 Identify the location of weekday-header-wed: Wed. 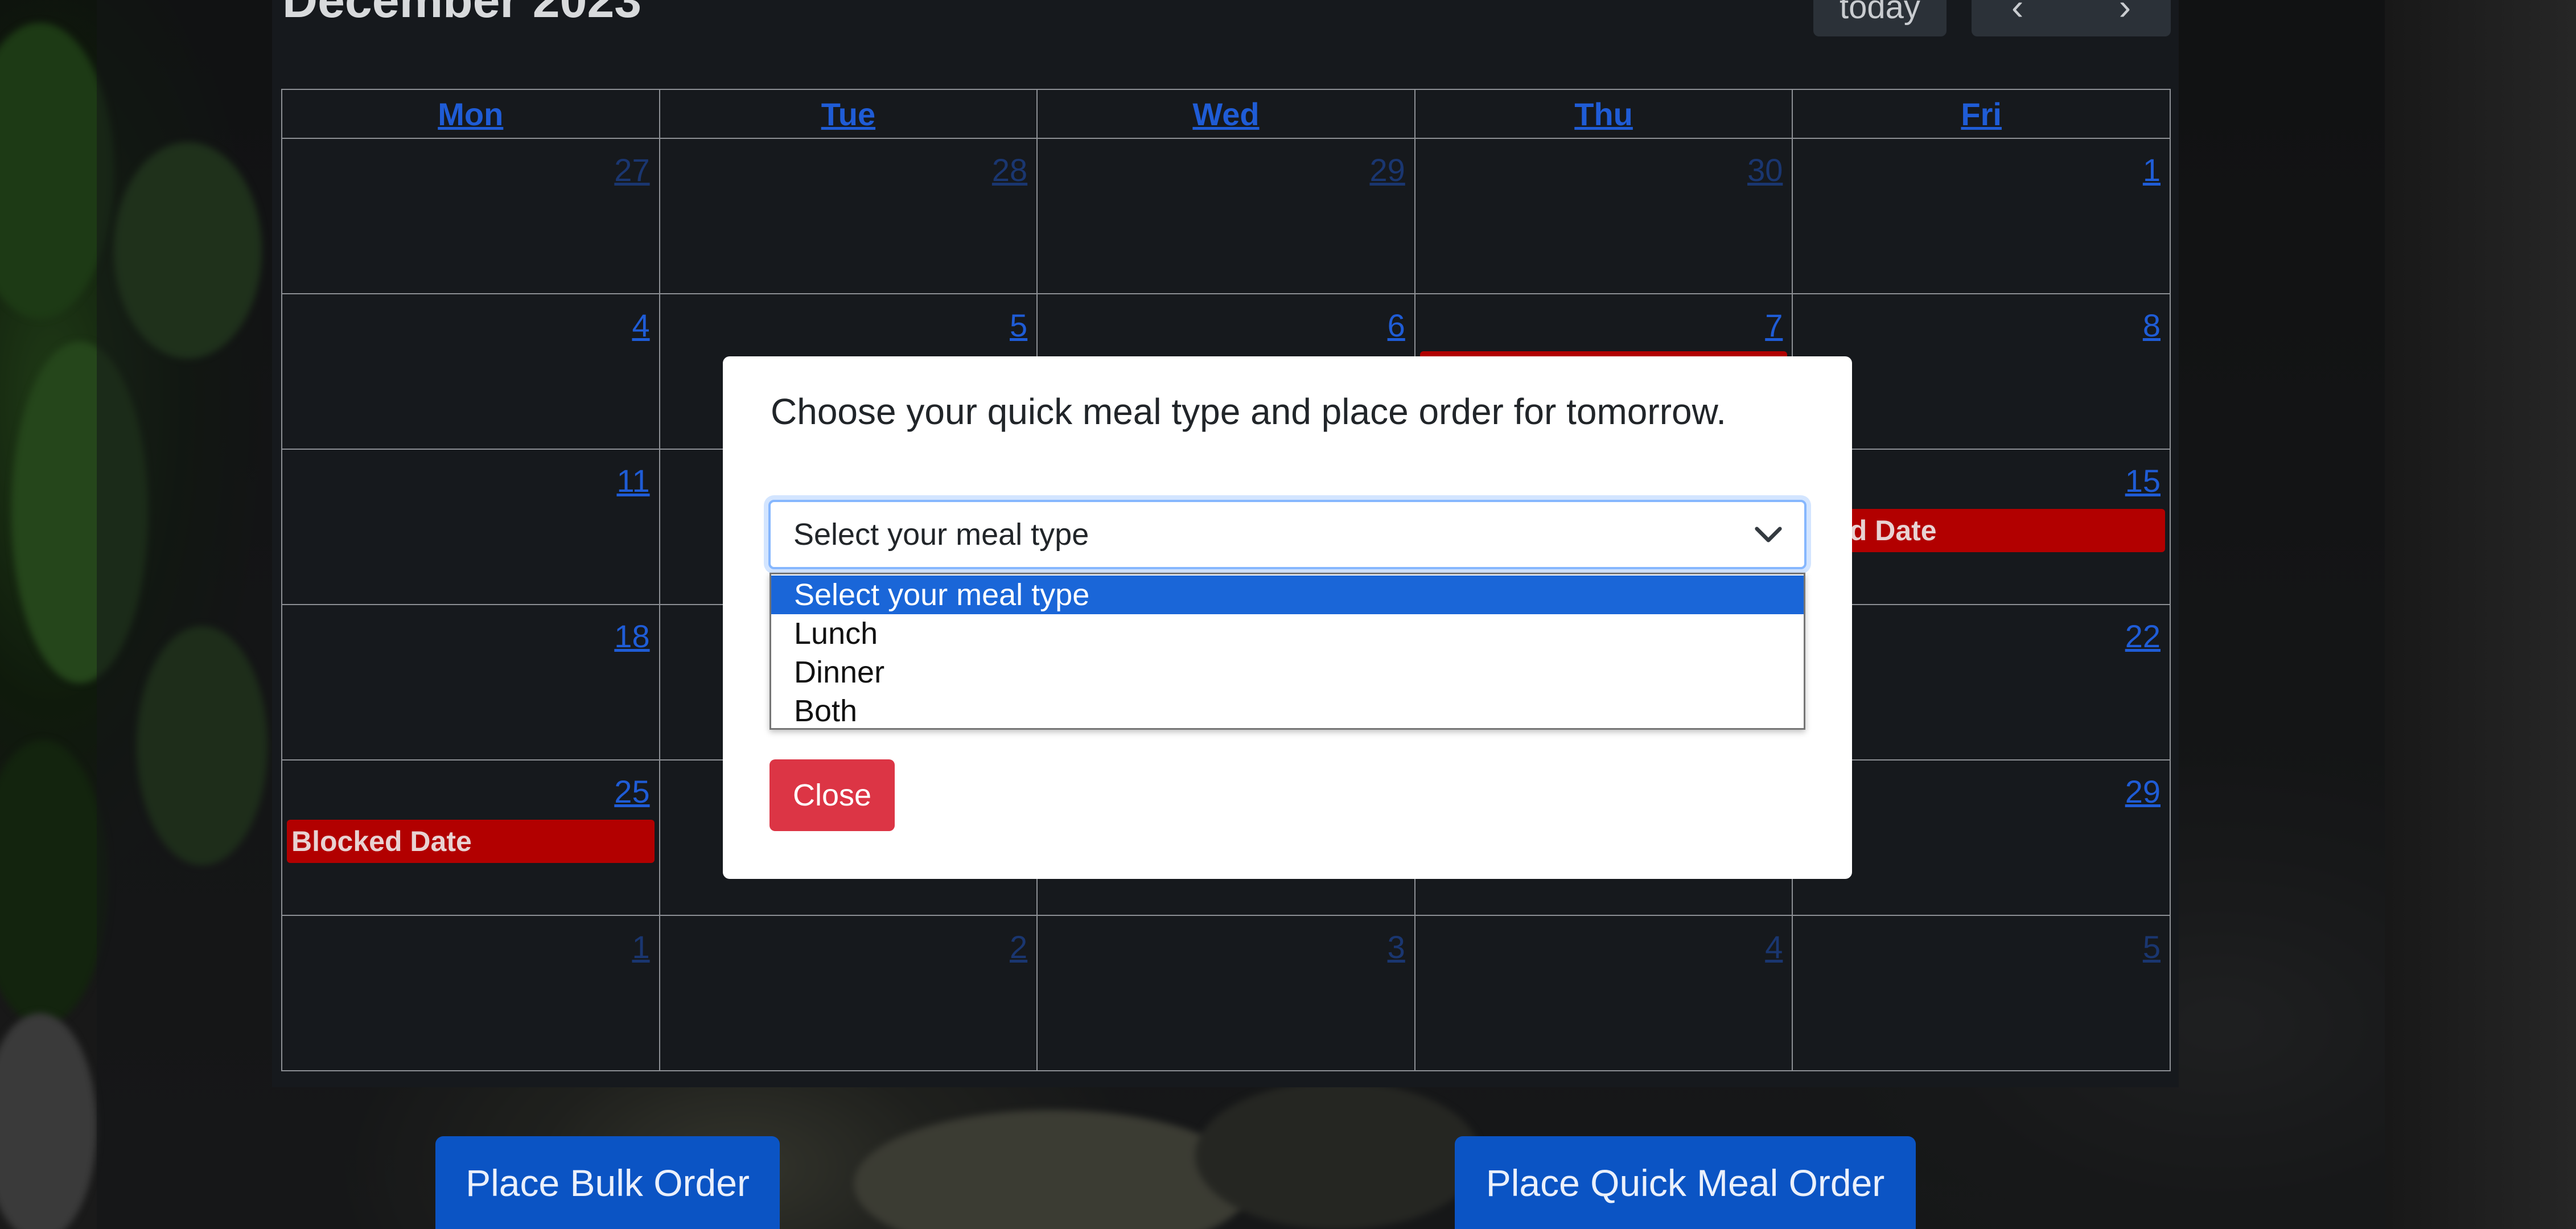
(1225, 114).